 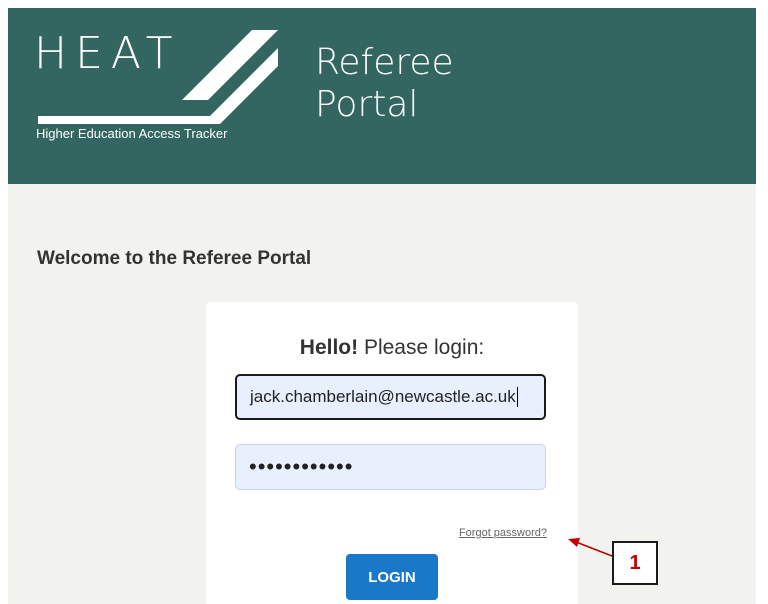 What do you see at coordinates (367, 104) in the screenshot?
I see `portal-title-line2: Portal` at bounding box center [367, 104].